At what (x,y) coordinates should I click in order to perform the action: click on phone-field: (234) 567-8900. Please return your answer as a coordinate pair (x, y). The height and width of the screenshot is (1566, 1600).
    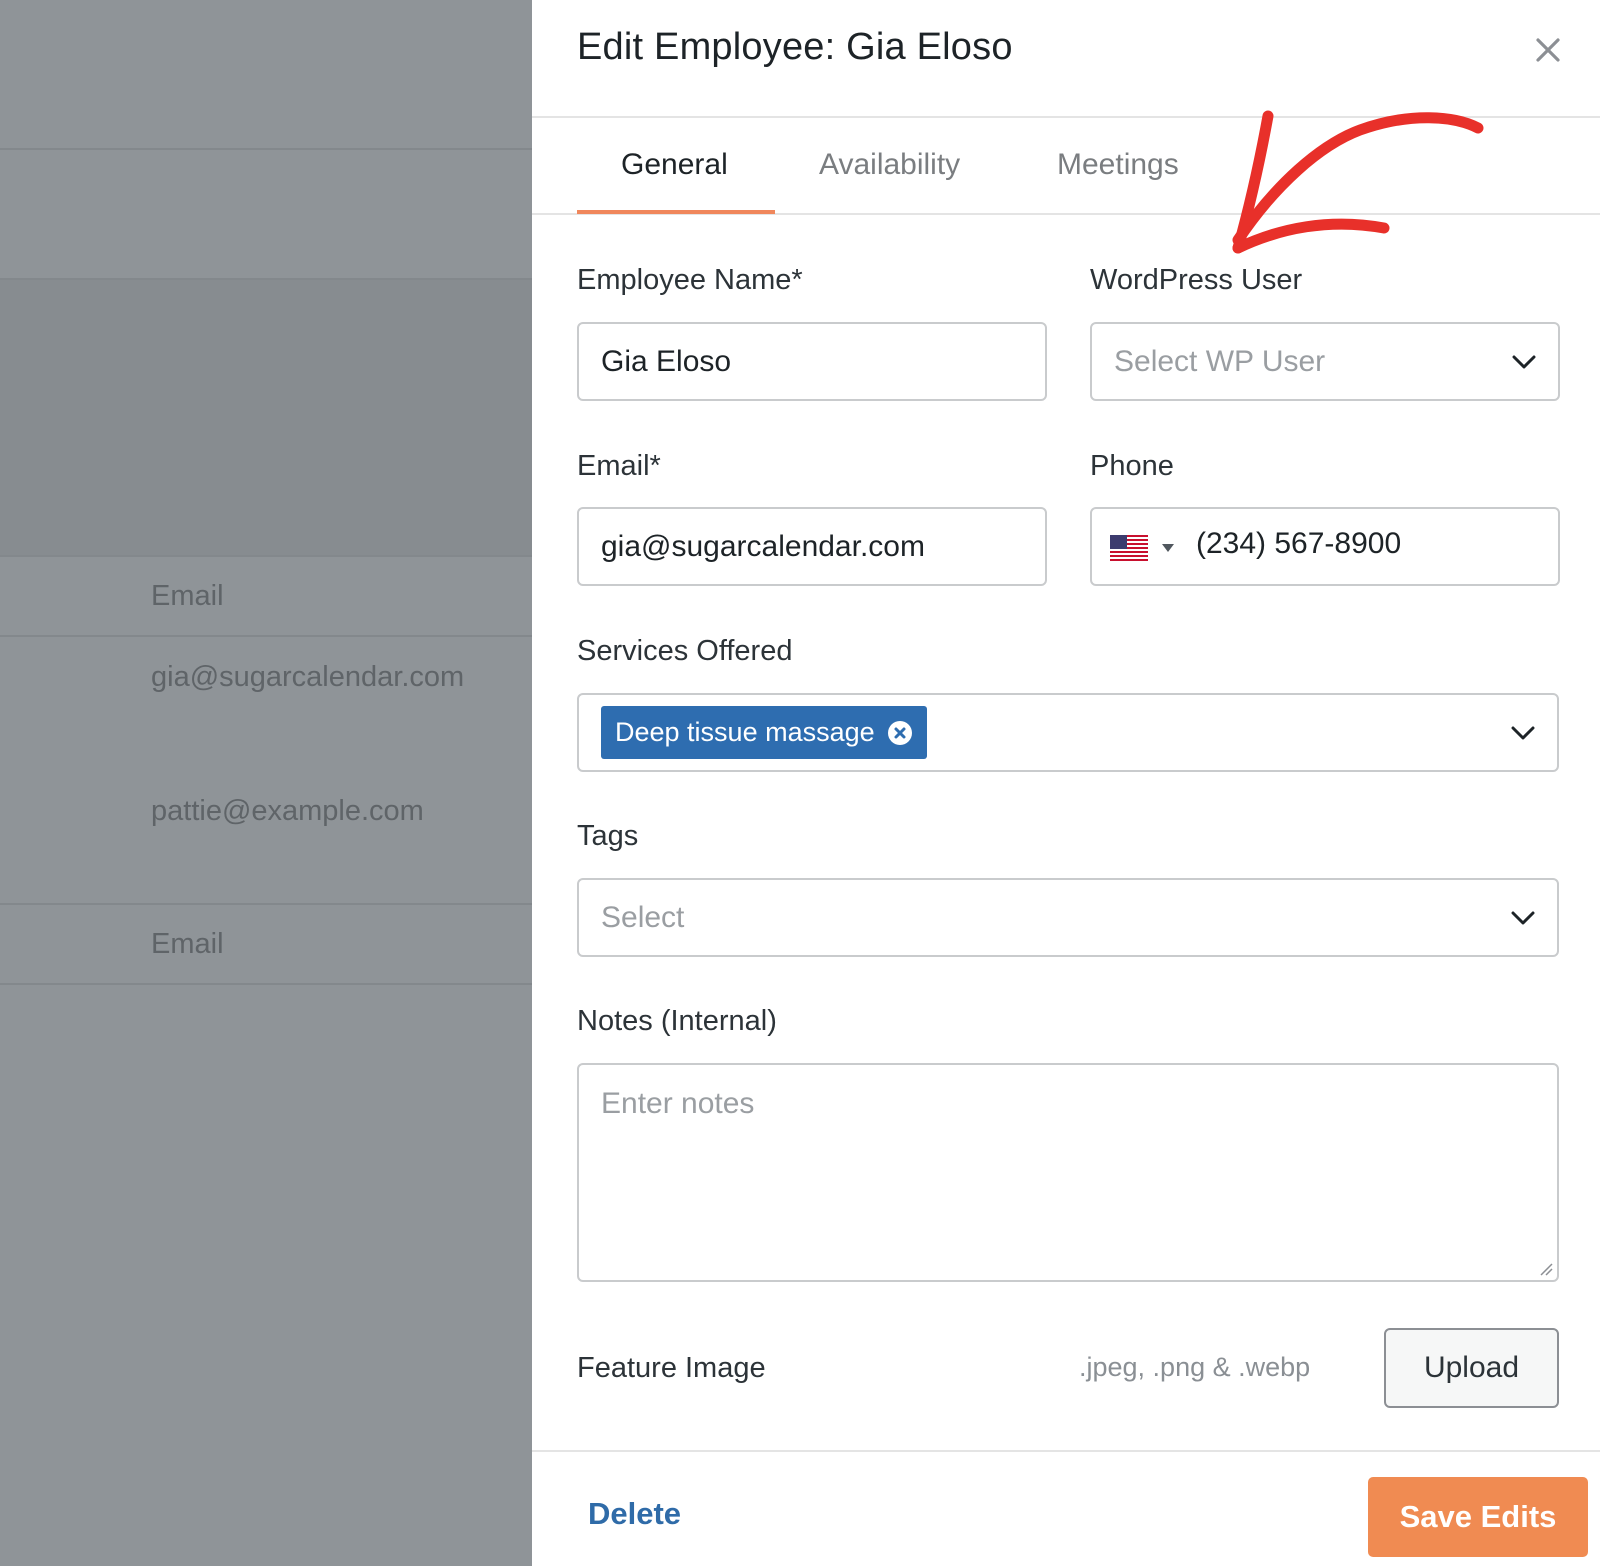
    Looking at the image, I should click on (1325, 546).